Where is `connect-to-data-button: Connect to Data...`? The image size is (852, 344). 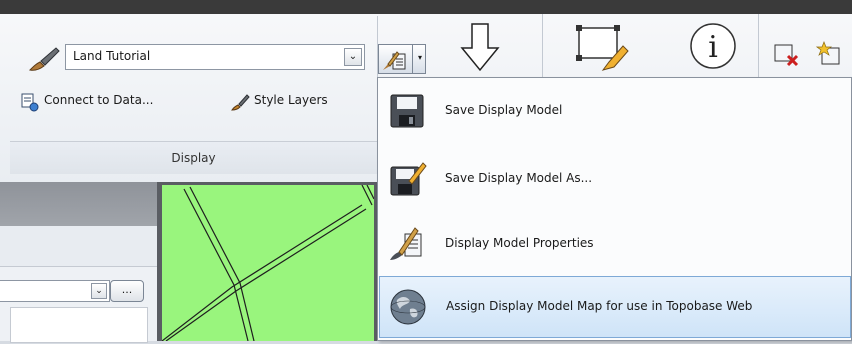 connect-to-data-button: Connect to Data... is located at coordinates (117, 102).